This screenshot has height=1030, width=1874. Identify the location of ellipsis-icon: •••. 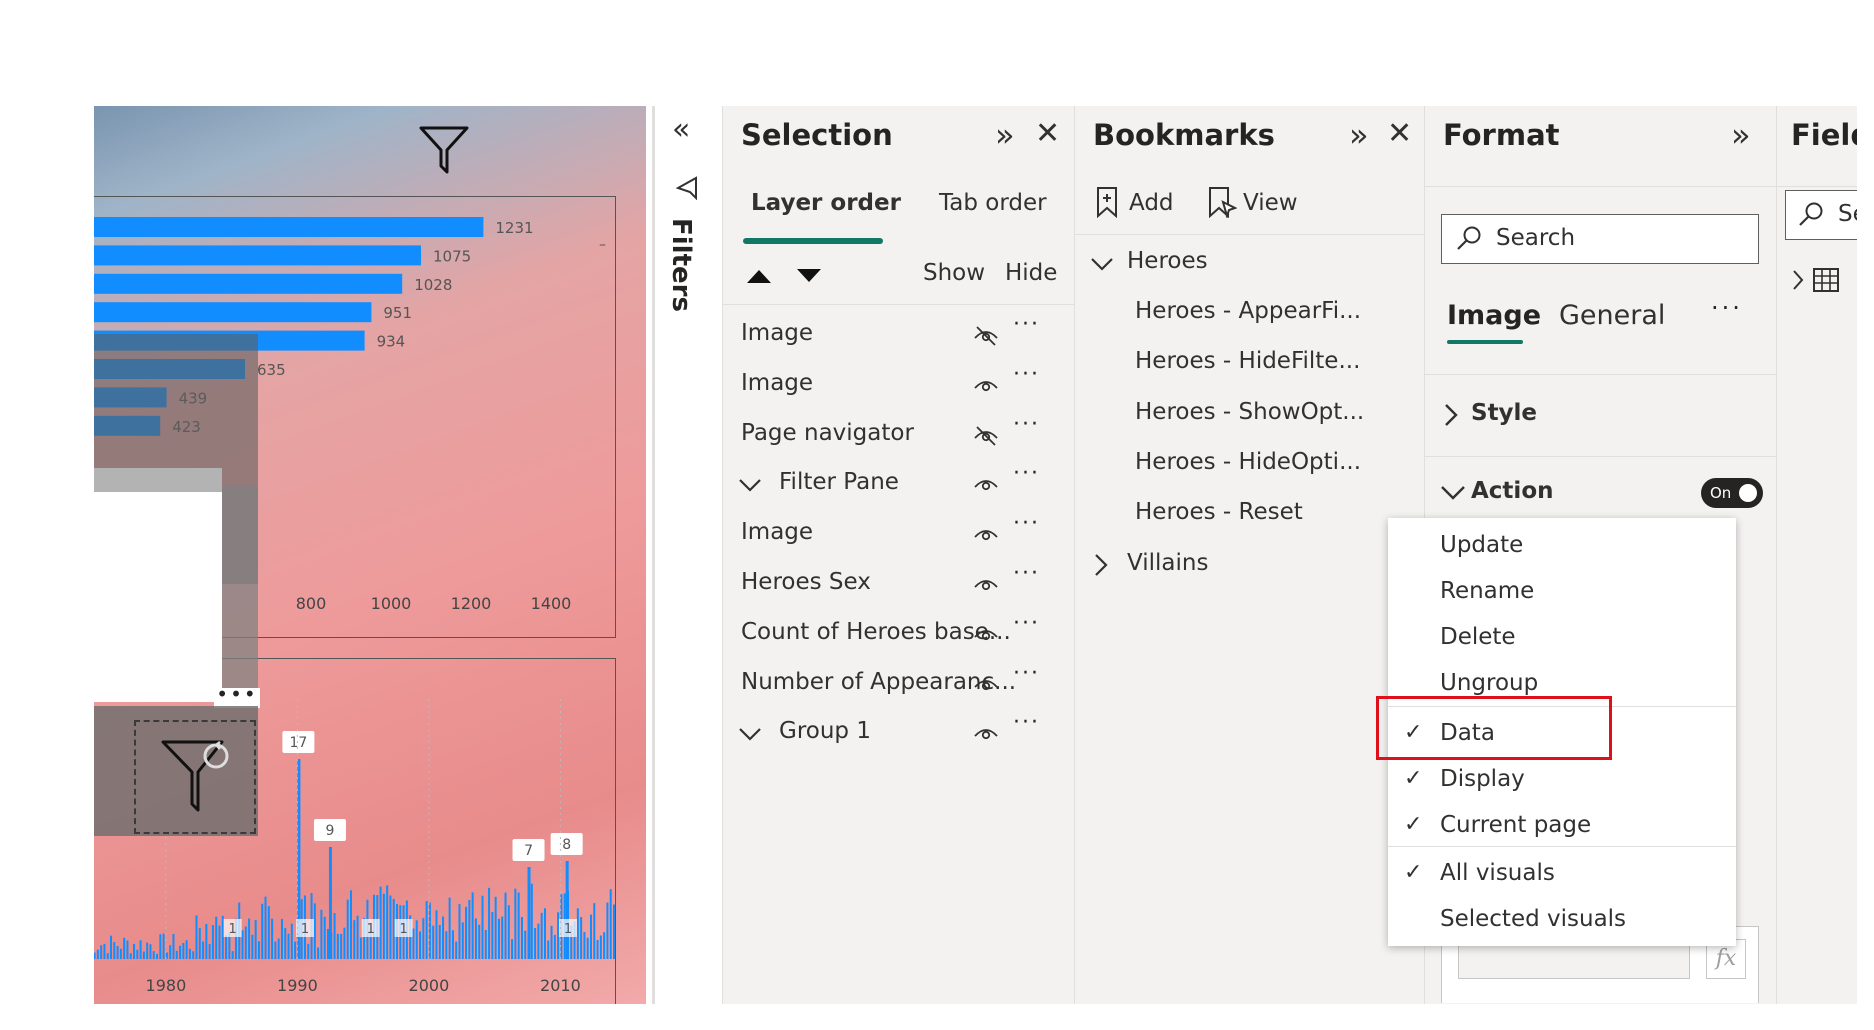
(237, 696).